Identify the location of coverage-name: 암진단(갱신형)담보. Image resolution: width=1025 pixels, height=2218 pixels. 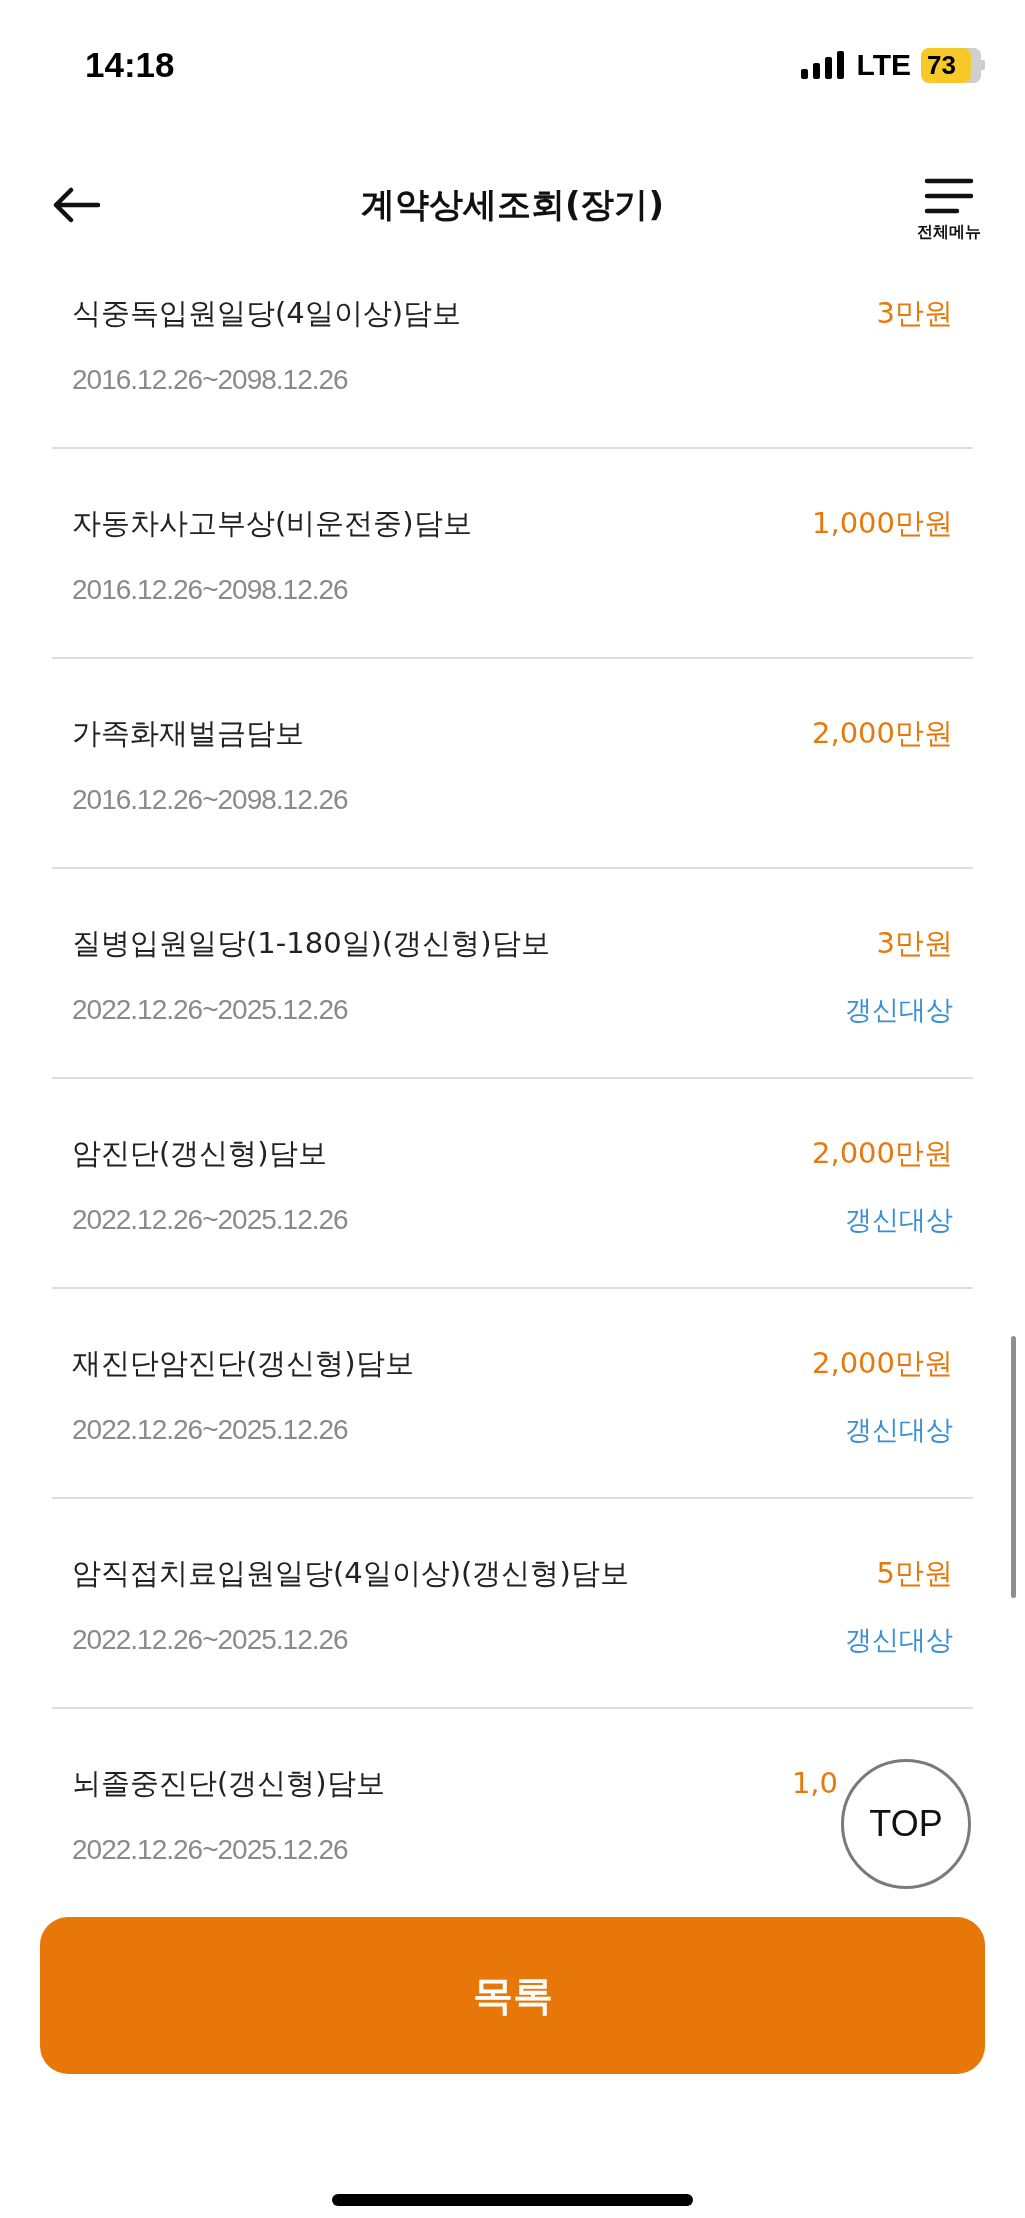
(200, 1153).